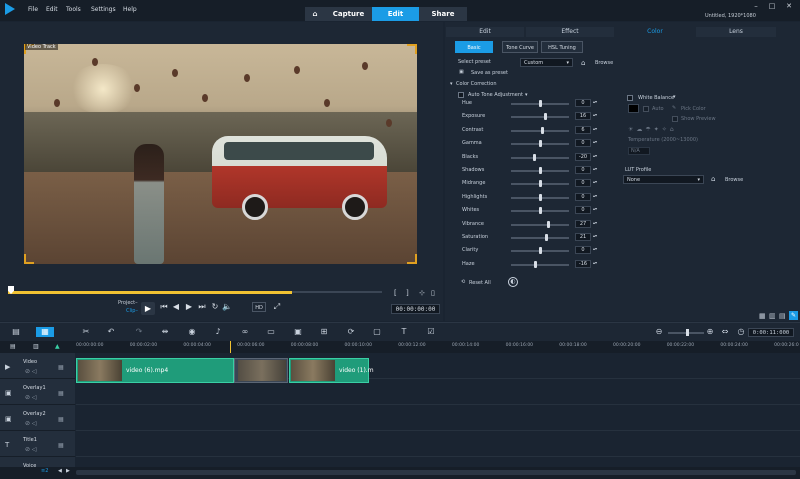  Describe the element at coordinates (583, 237) in the screenshot. I see `slider-value-field: 21` at that location.